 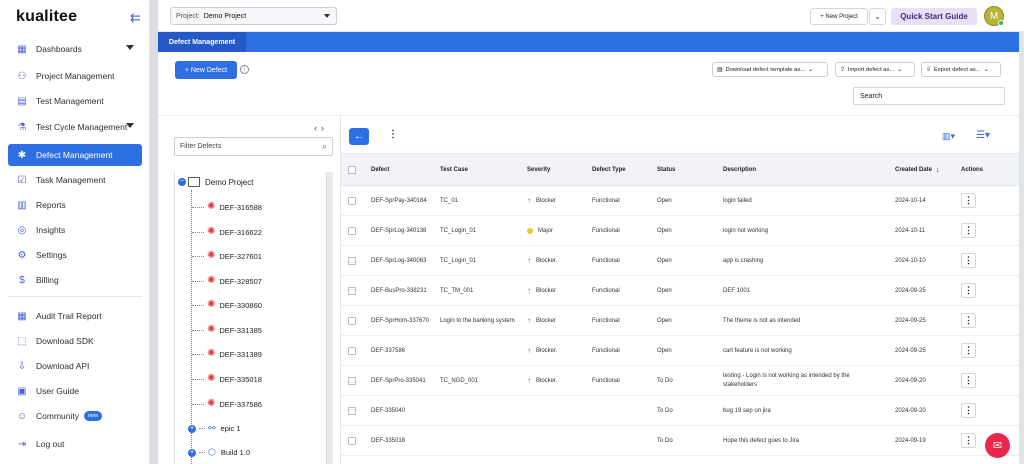 What do you see at coordinates (227, 354) in the screenshot?
I see `tree-defect-node: ✺ DEF-331389` at bounding box center [227, 354].